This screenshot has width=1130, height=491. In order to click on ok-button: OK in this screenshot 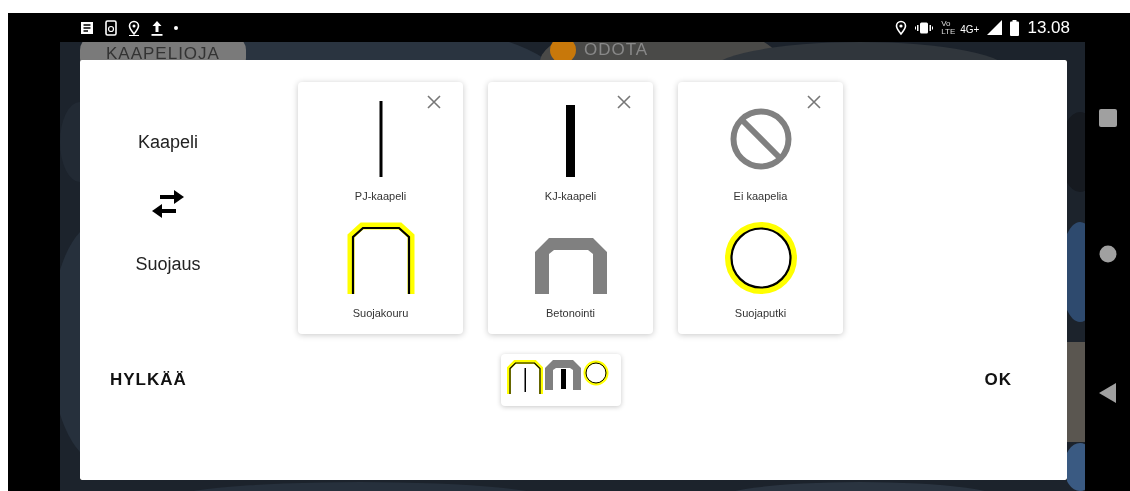, I will do `click(998, 380)`.